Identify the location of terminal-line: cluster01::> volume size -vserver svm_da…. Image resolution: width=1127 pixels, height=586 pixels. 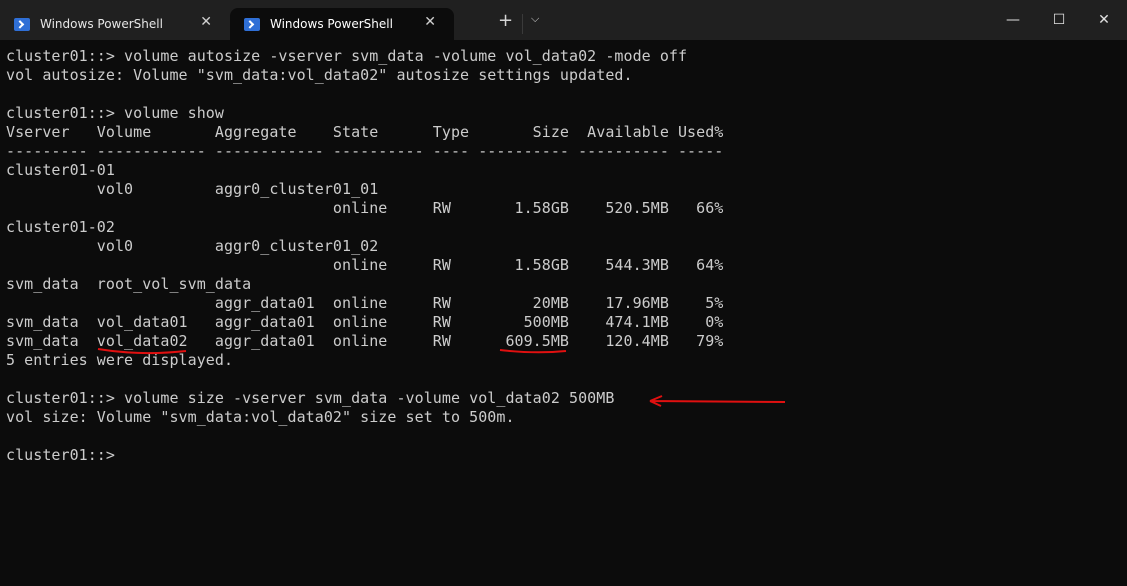
(310, 398).